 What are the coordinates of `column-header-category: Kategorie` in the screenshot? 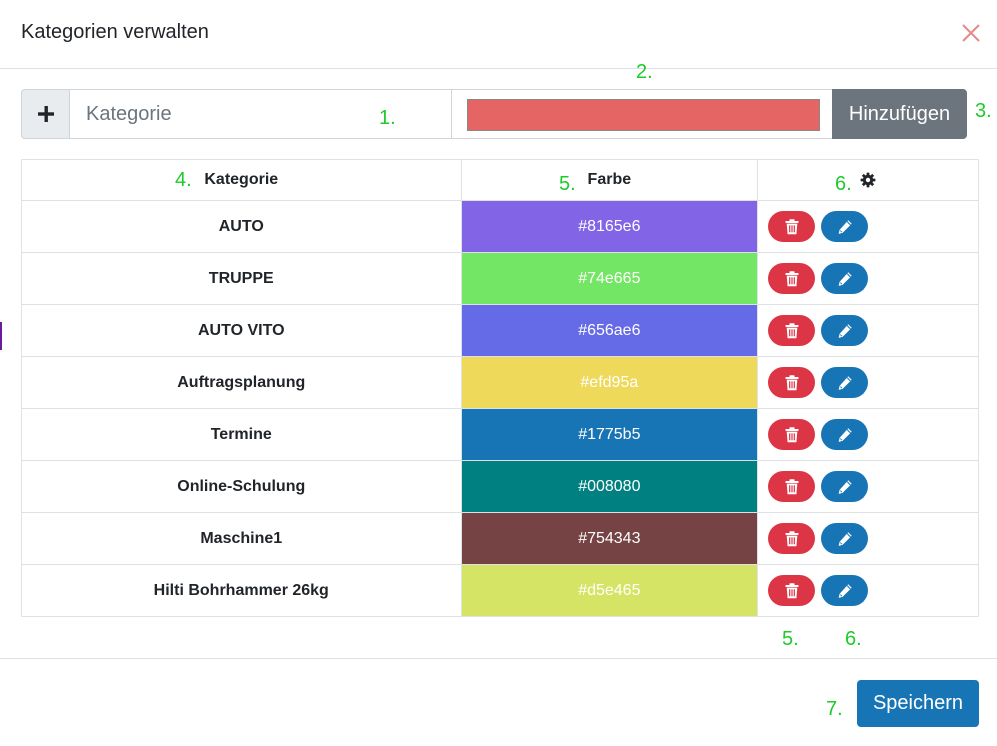 It's located at (241, 180).